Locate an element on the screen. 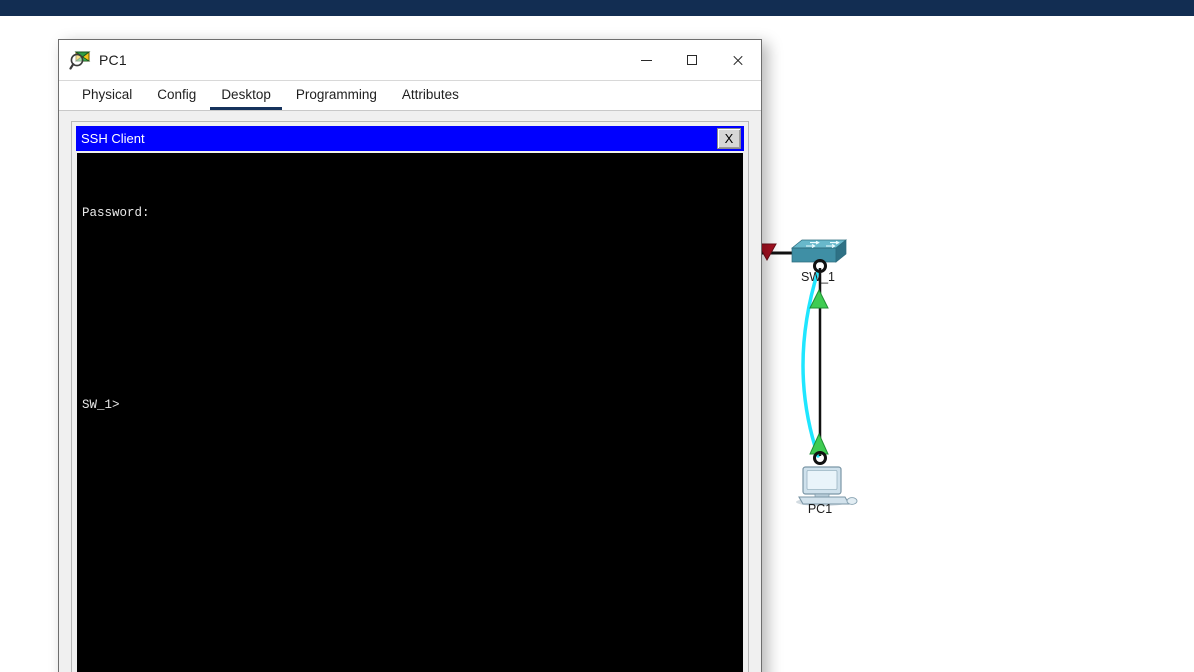 The width and height of the screenshot is (1194, 672). inspect-device-icon is located at coordinates (80, 60).